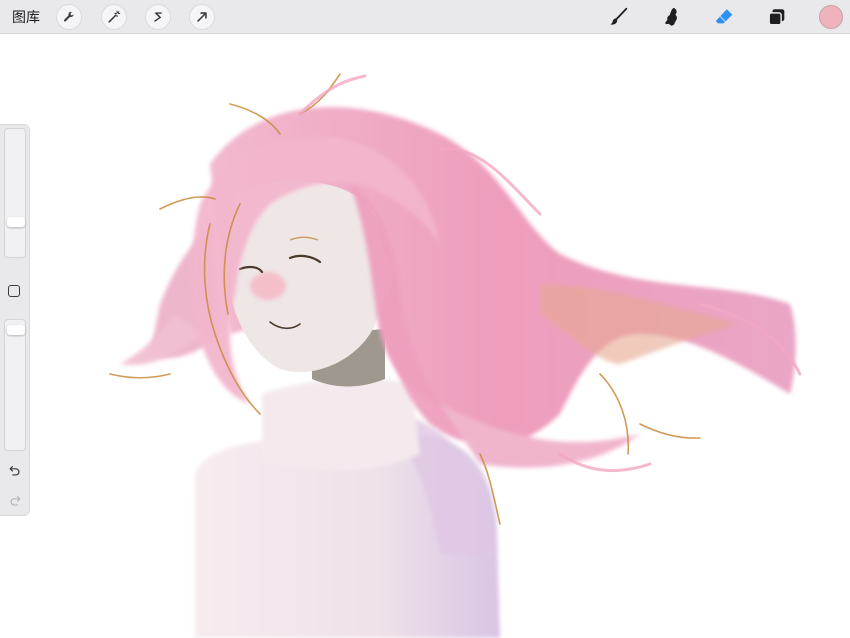  Describe the element at coordinates (26, 17) in the screenshot. I see `gallery-button: 图库` at that location.